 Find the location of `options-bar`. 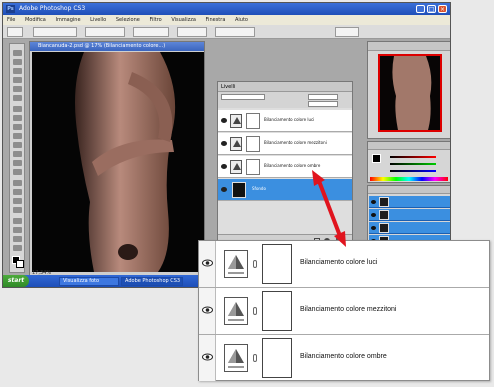

options-bar is located at coordinates (226, 32).